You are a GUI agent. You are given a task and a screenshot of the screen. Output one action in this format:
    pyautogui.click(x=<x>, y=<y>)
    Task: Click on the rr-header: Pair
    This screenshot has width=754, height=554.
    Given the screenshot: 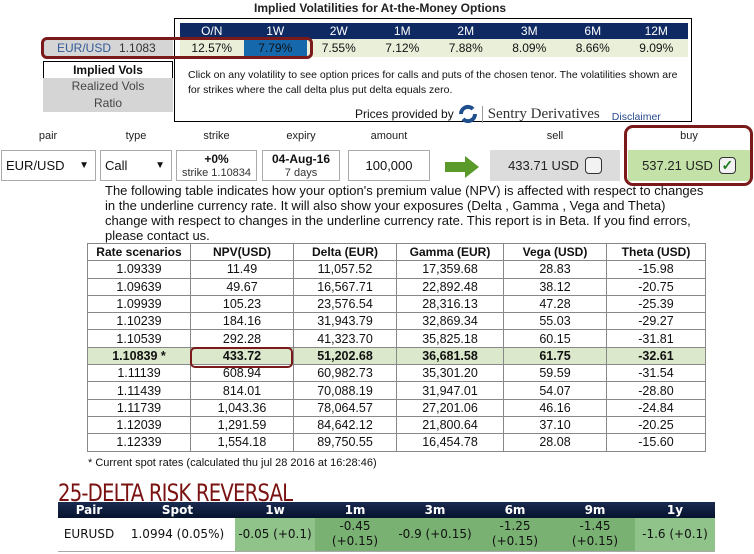 What is the action you would take?
    pyautogui.click(x=89, y=510)
    